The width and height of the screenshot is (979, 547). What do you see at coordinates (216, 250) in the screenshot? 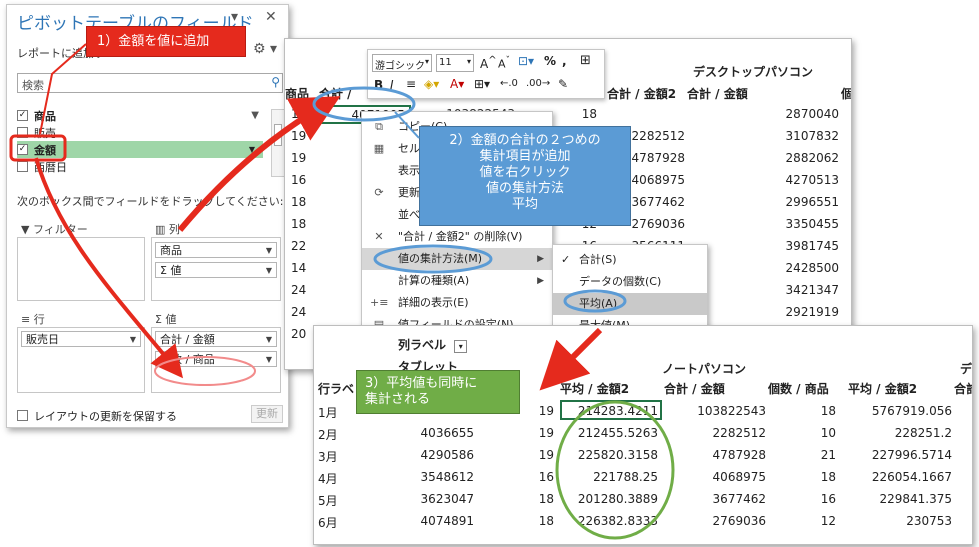
I see `column-chip-product: 商品 ▼` at bounding box center [216, 250].